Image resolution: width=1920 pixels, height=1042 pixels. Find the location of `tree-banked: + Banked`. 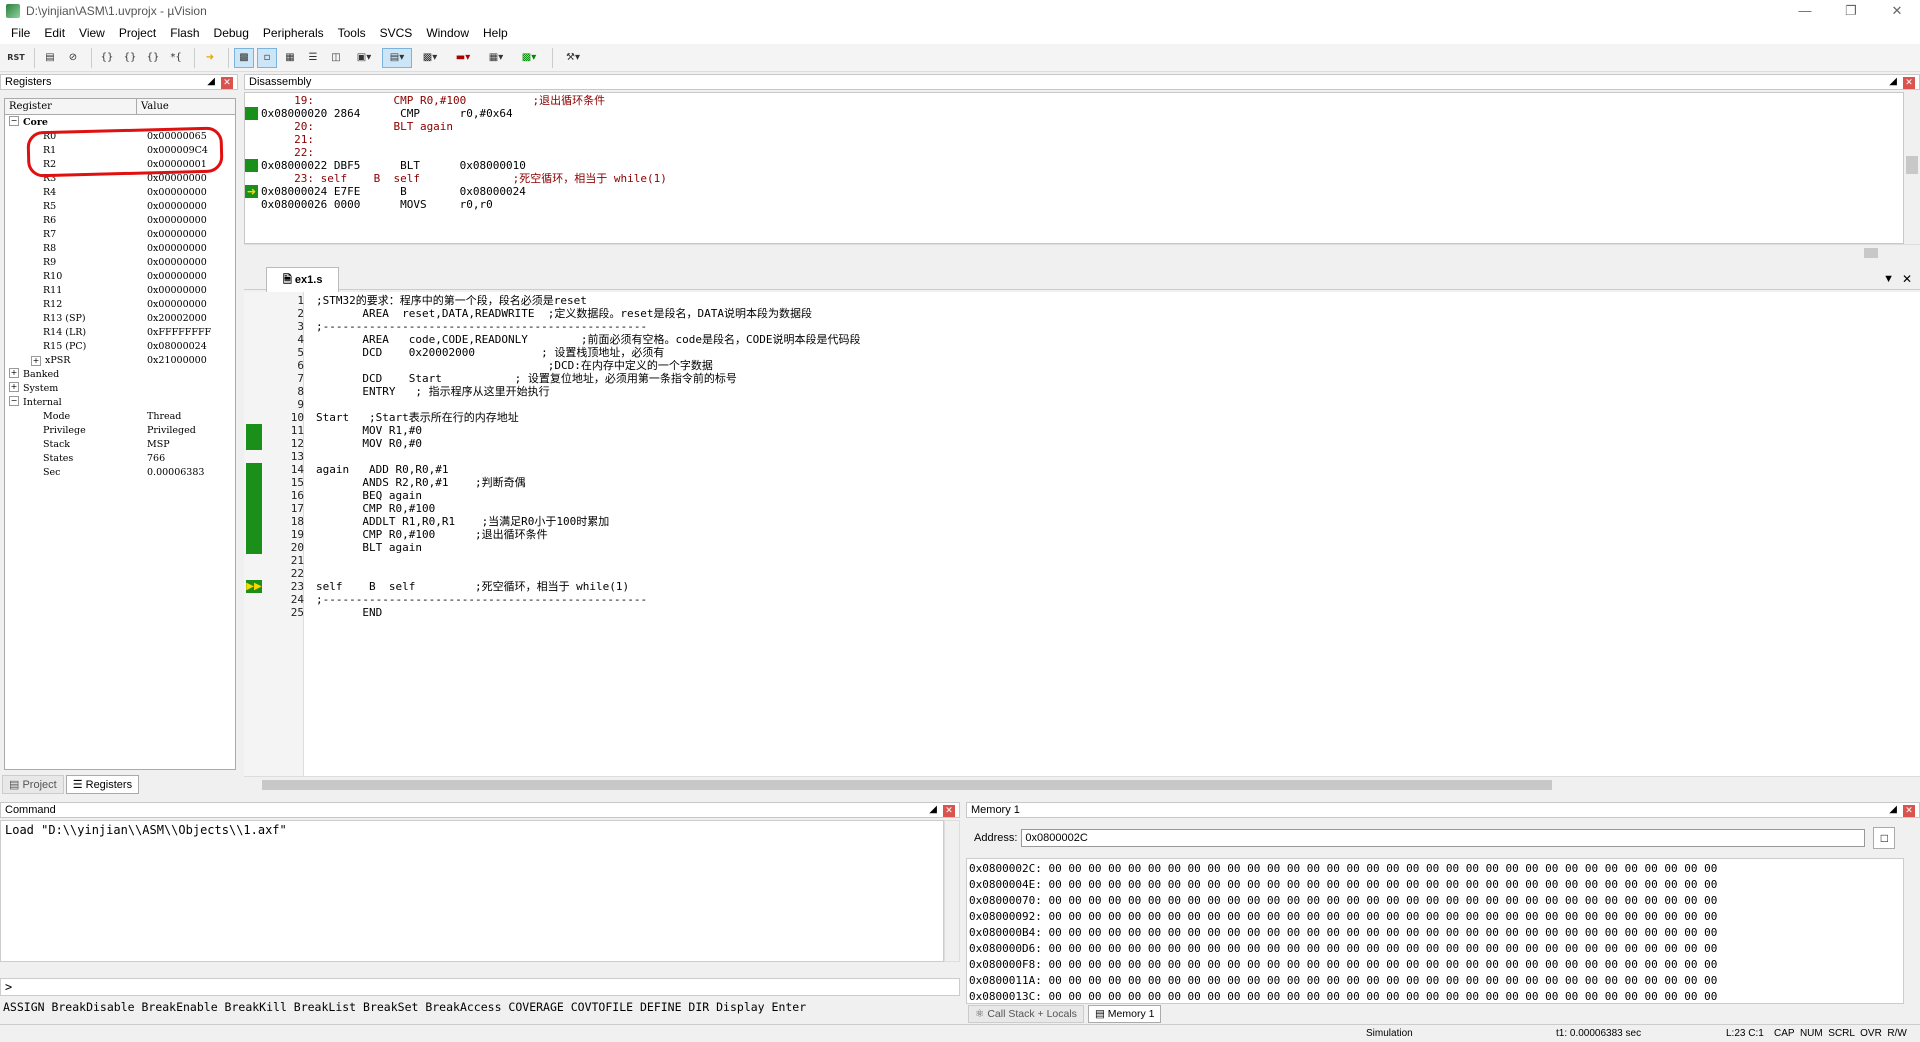

tree-banked: + Banked is located at coordinates (122, 375).